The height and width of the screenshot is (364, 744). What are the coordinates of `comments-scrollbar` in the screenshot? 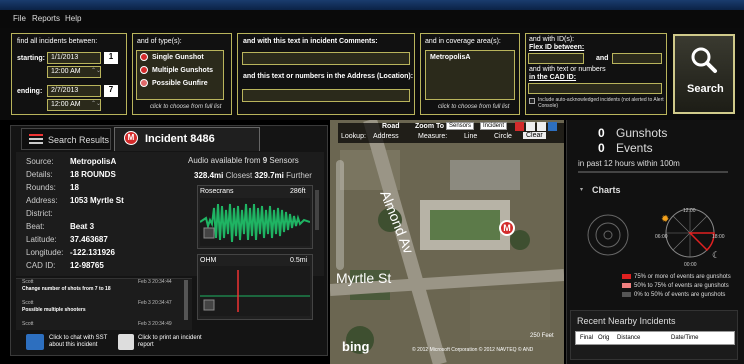 It's located at (186, 300).